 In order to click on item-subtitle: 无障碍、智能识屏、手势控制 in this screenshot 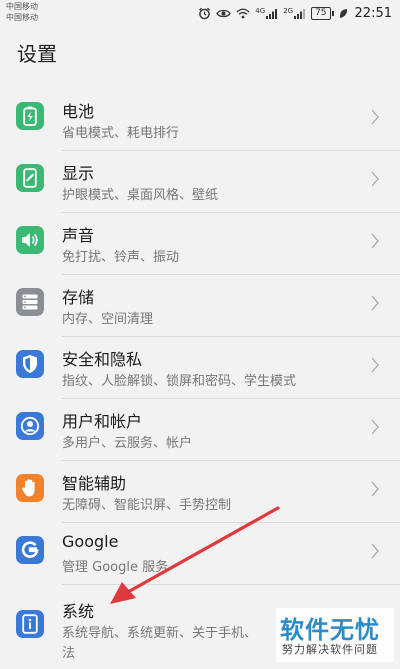, I will do `click(147, 505)`.